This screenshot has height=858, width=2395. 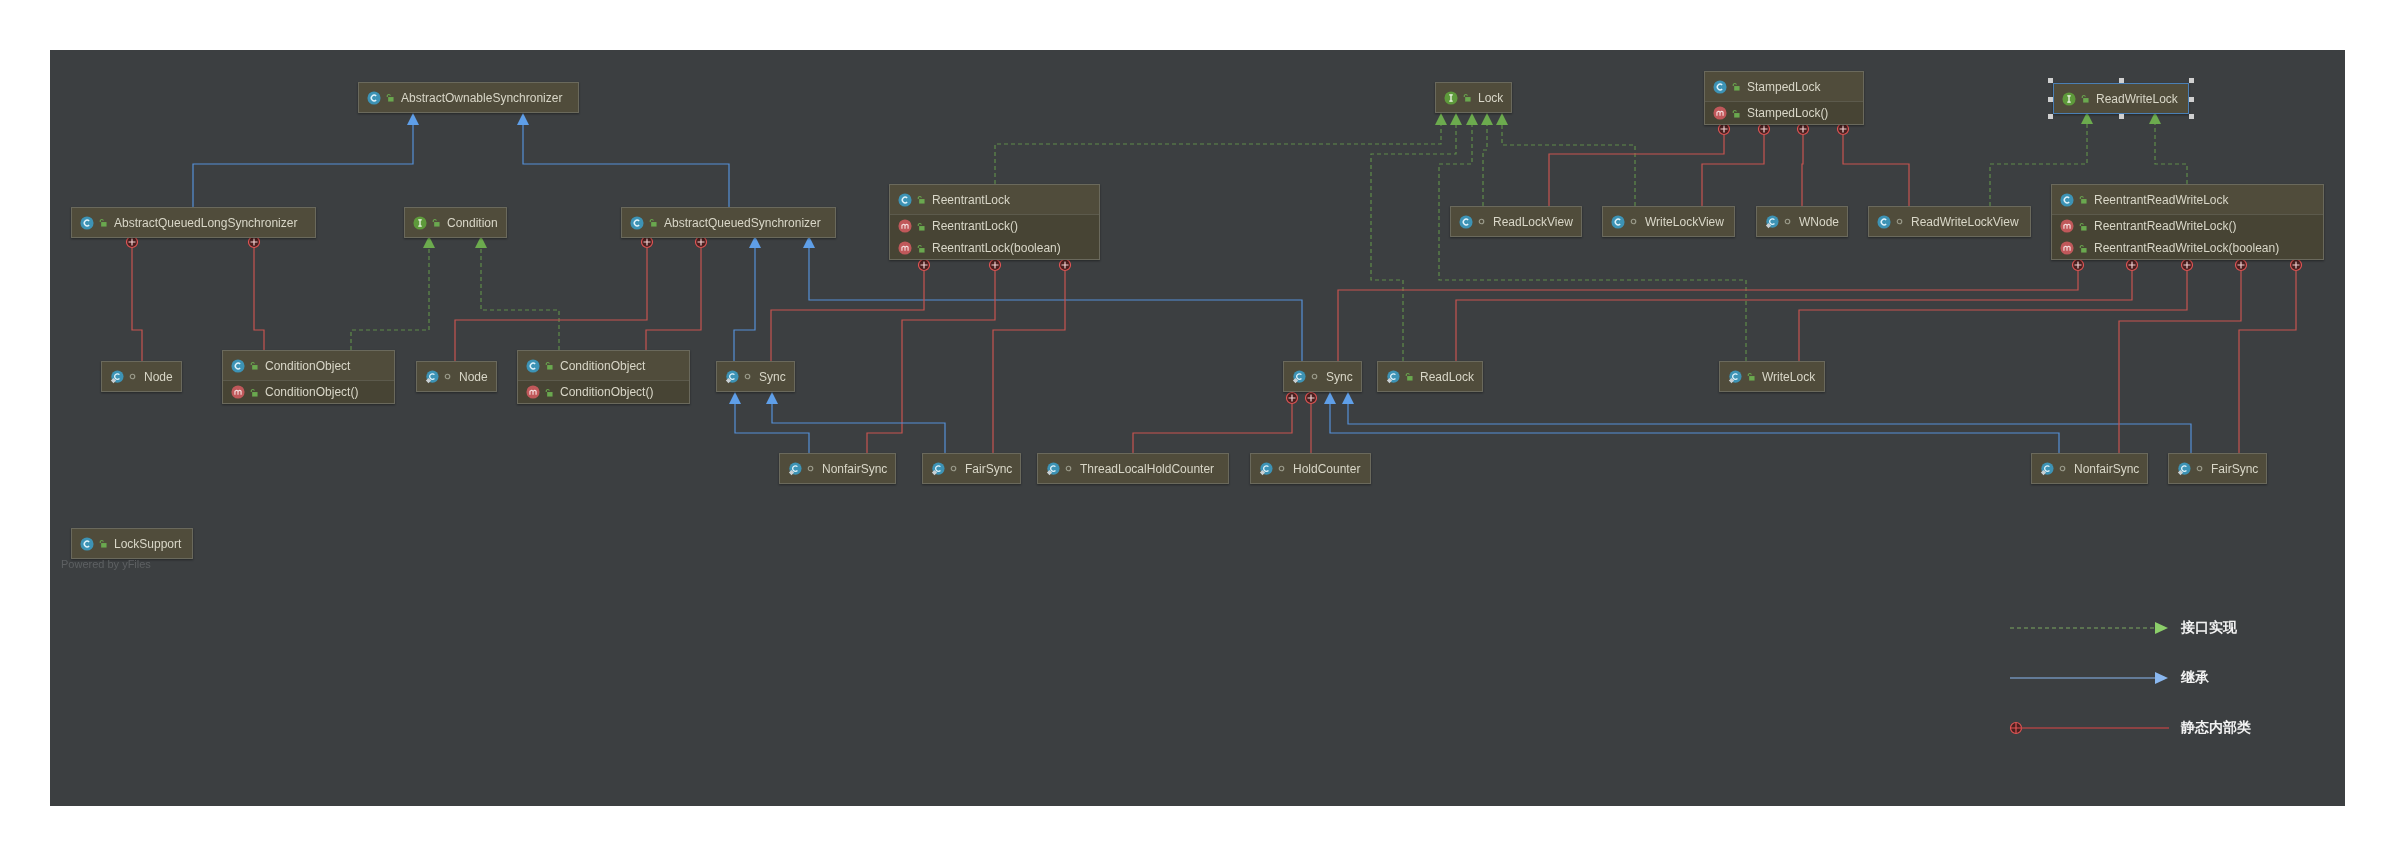 I want to click on class-name: WriteLockView, so click(x=1684, y=221).